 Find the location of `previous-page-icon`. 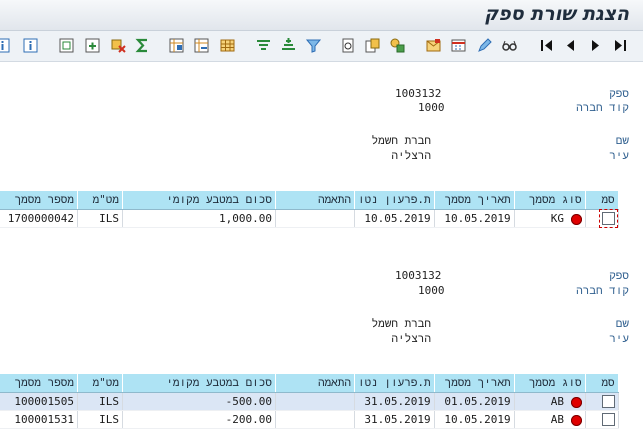

previous-page-icon is located at coordinates (570, 45).